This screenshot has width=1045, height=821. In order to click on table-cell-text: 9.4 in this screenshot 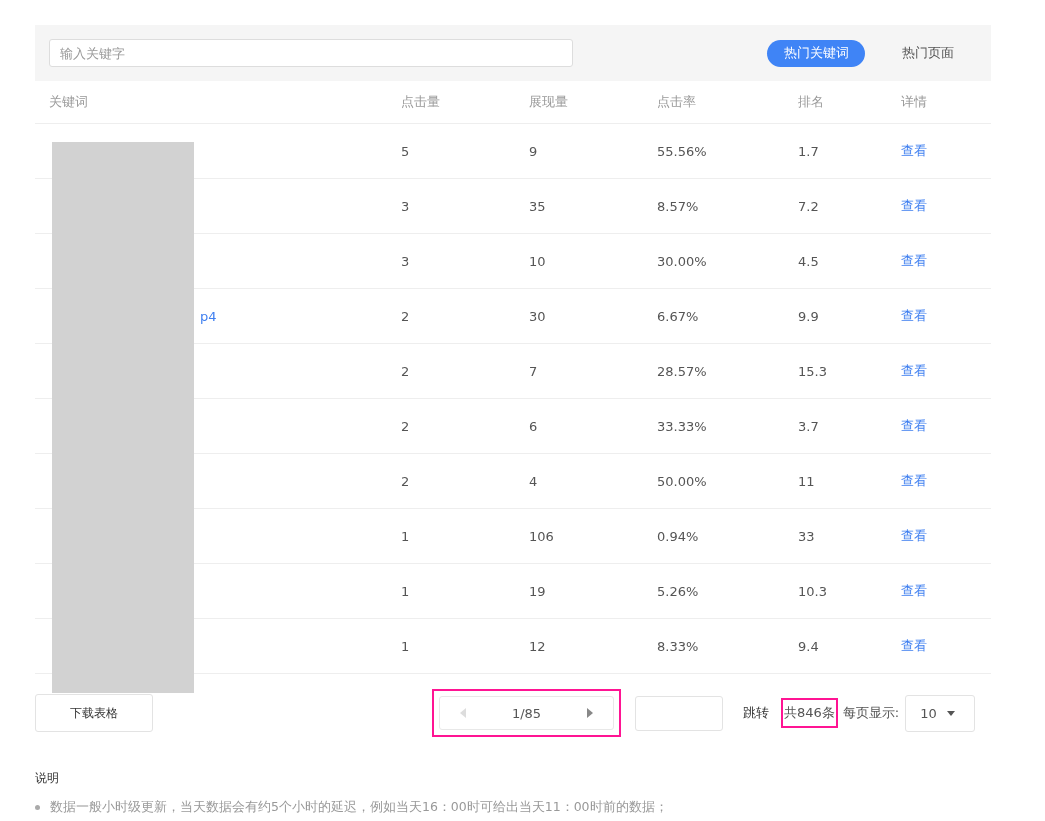, I will do `click(809, 646)`.